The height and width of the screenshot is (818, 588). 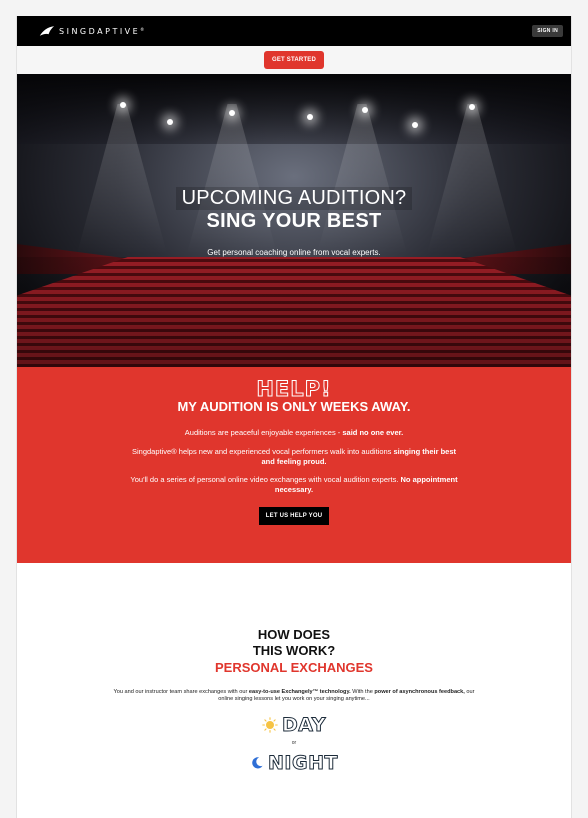 What do you see at coordinates (294, 109) in the screenshot?
I see `theater-ceiling` at bounding box center [294, 109].